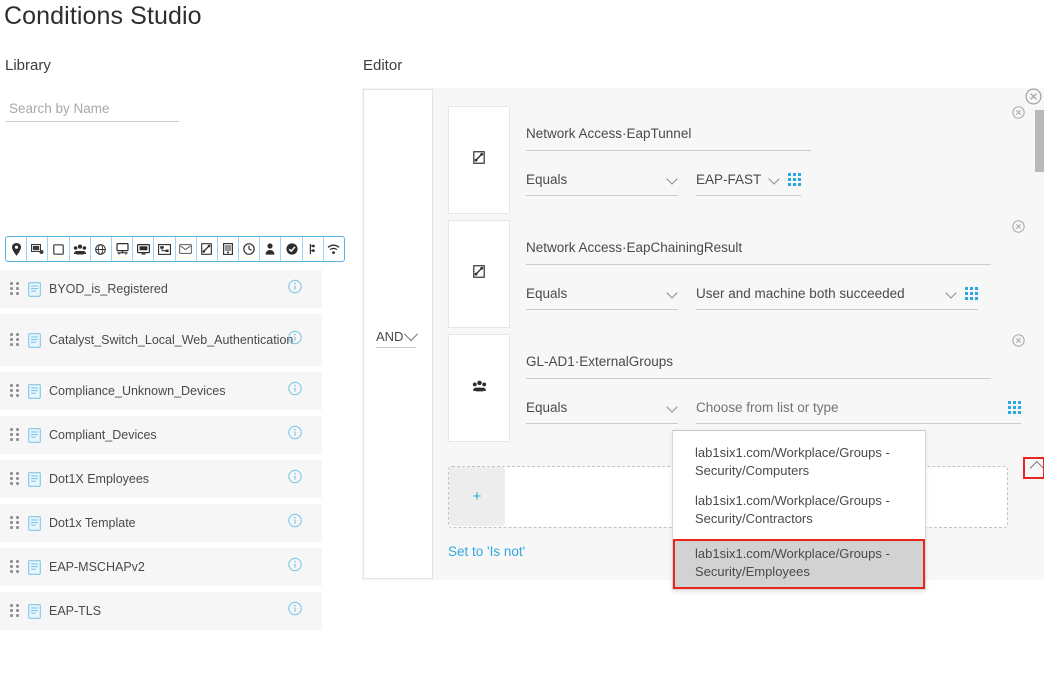  I want to click on value-placeholder: Choose from list or type, so click(767, 407).